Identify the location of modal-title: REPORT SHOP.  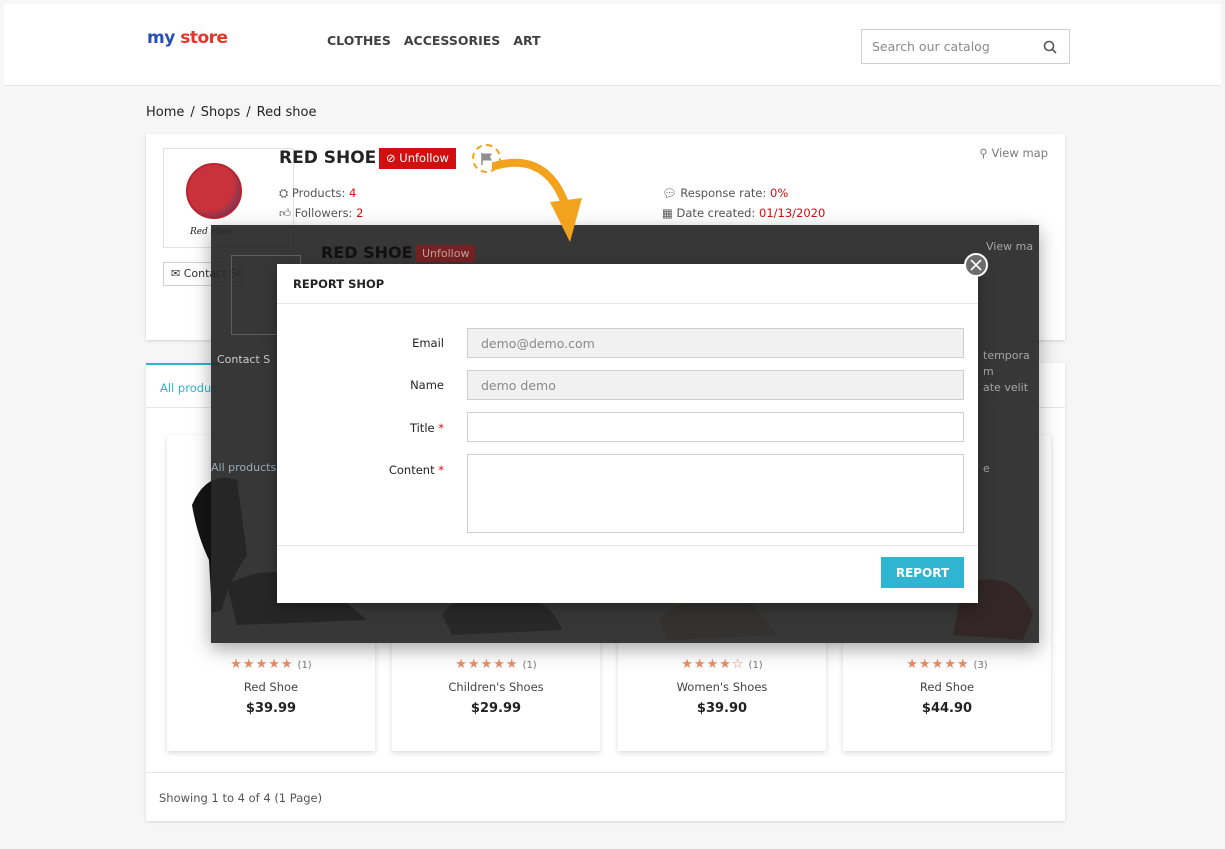
(339, 284).